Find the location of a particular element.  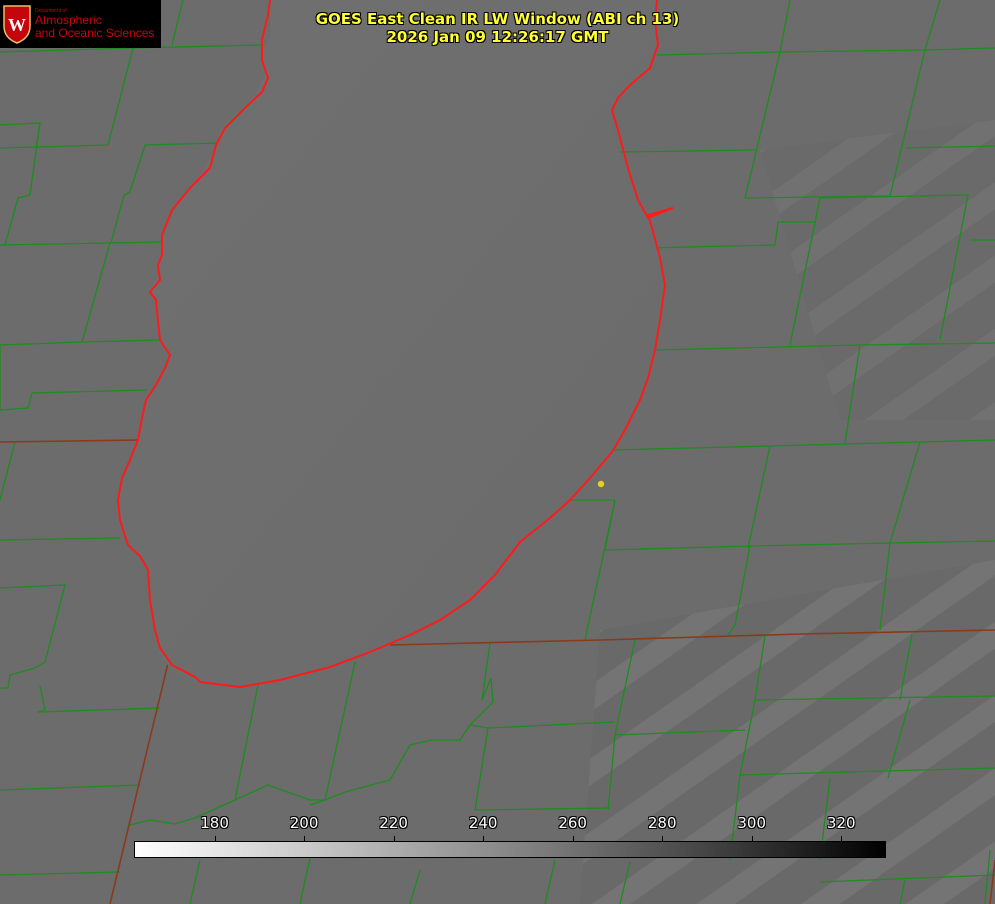

colorbar-tick-label: 320 is located at coordinates (841, 823).